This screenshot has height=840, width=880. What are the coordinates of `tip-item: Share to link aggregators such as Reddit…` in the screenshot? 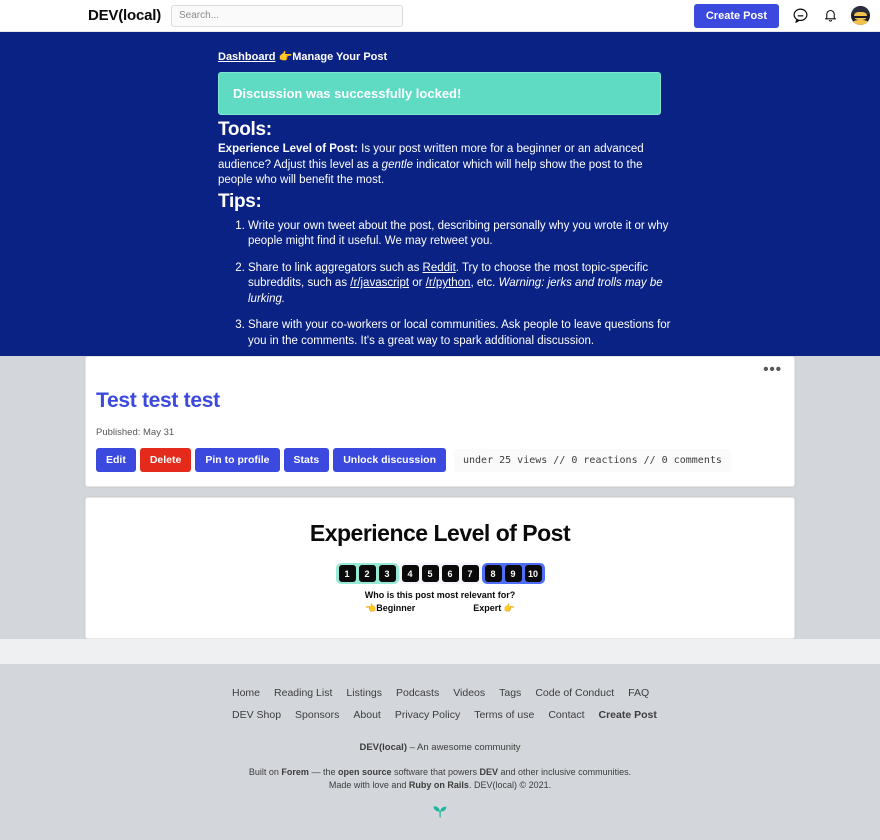 It's located at (463, 284).